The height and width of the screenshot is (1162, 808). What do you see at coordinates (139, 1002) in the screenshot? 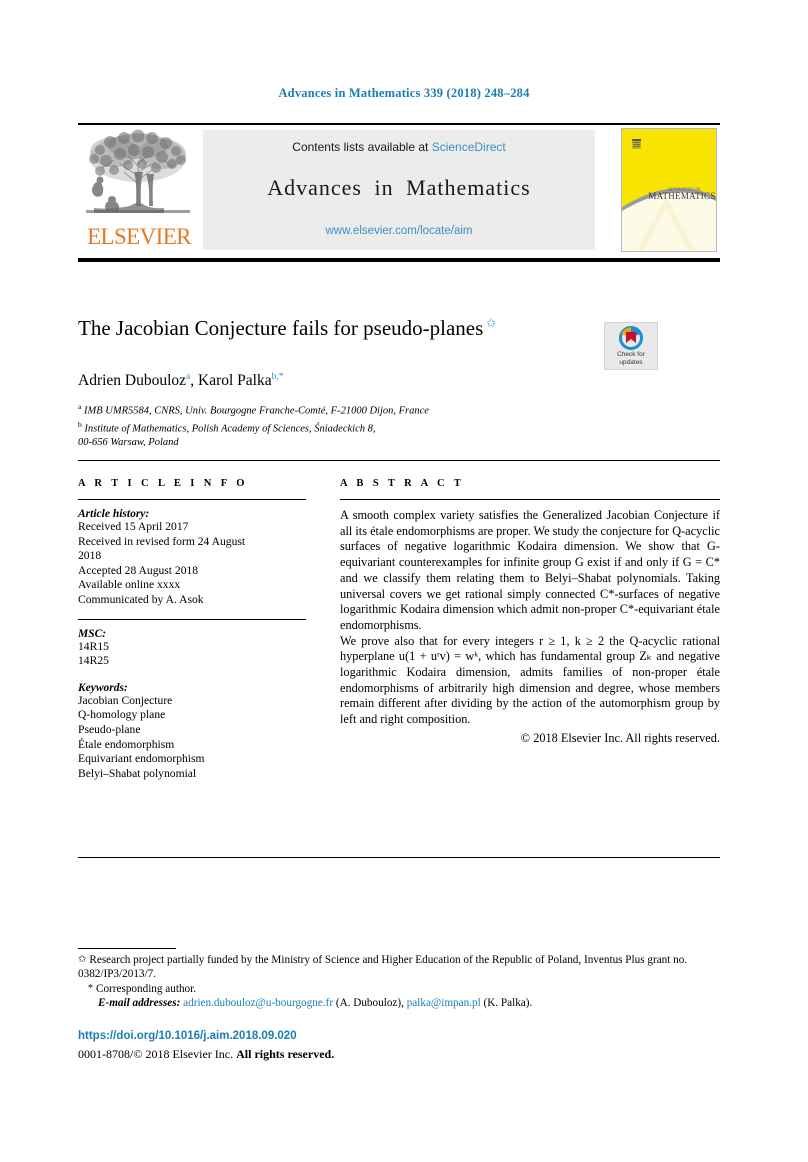
I see `email-addresses-label: E-mail addresses:` at bounding box center [139, 1002].